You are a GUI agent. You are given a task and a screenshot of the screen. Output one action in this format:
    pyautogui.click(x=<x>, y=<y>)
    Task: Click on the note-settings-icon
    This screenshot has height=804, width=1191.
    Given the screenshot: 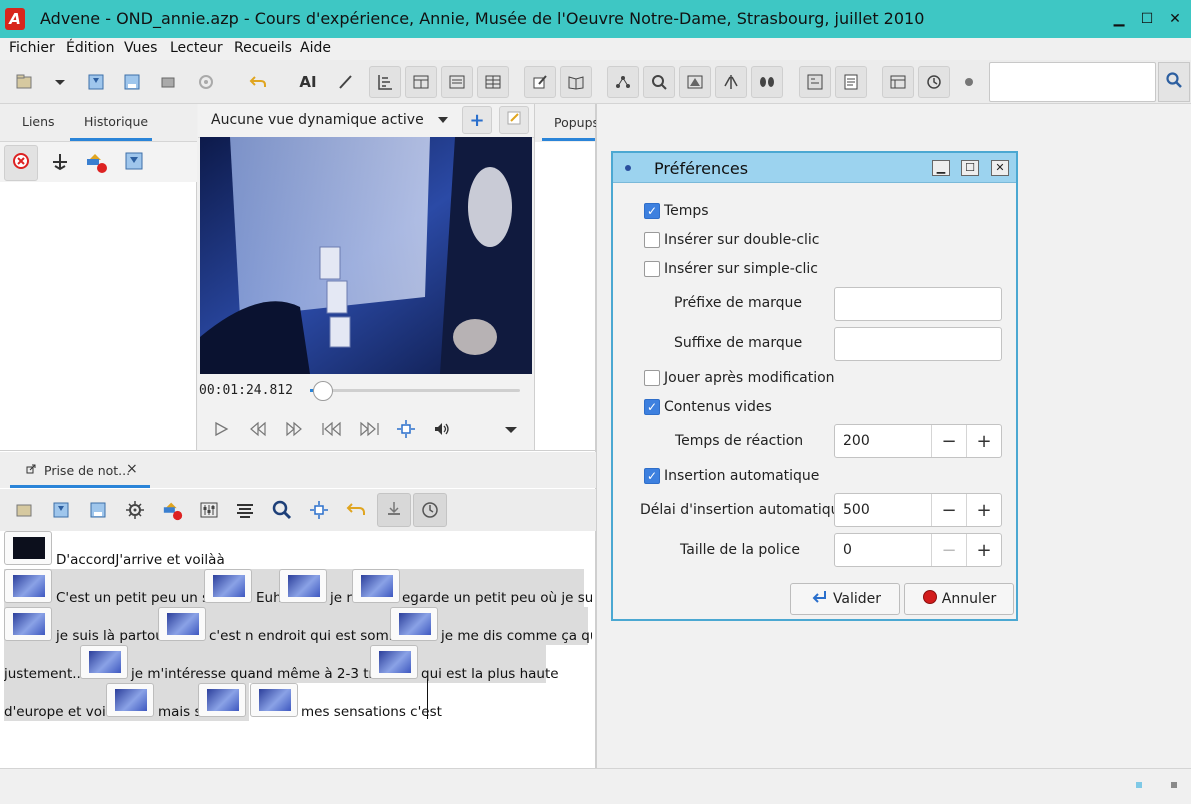 What is the action you would take?
    pyautogui.click(x=135, y=510)
    